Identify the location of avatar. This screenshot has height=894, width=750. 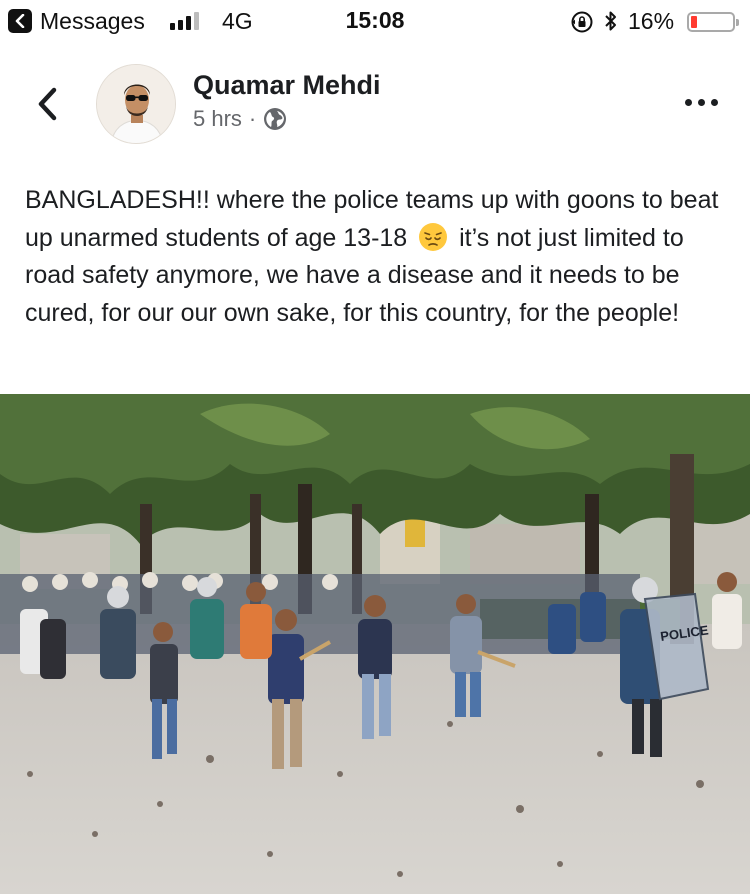
(136, 104).